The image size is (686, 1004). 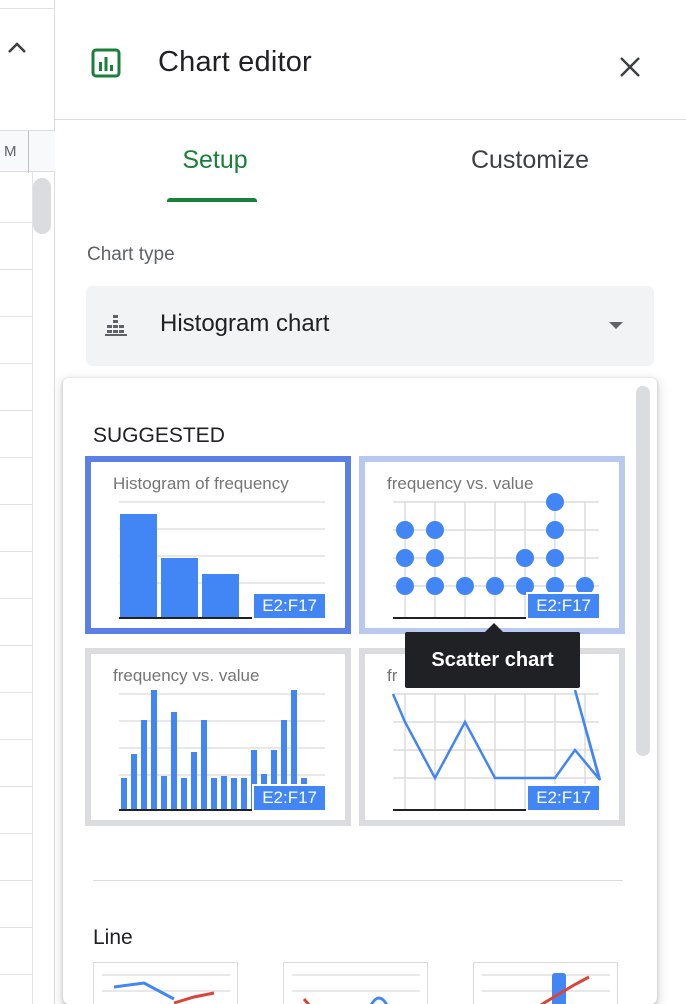 What do you see at coordinates (215, 160) in the screenshot?
I see `tab-setup-label: Setup` at bounding box center [215, 160].